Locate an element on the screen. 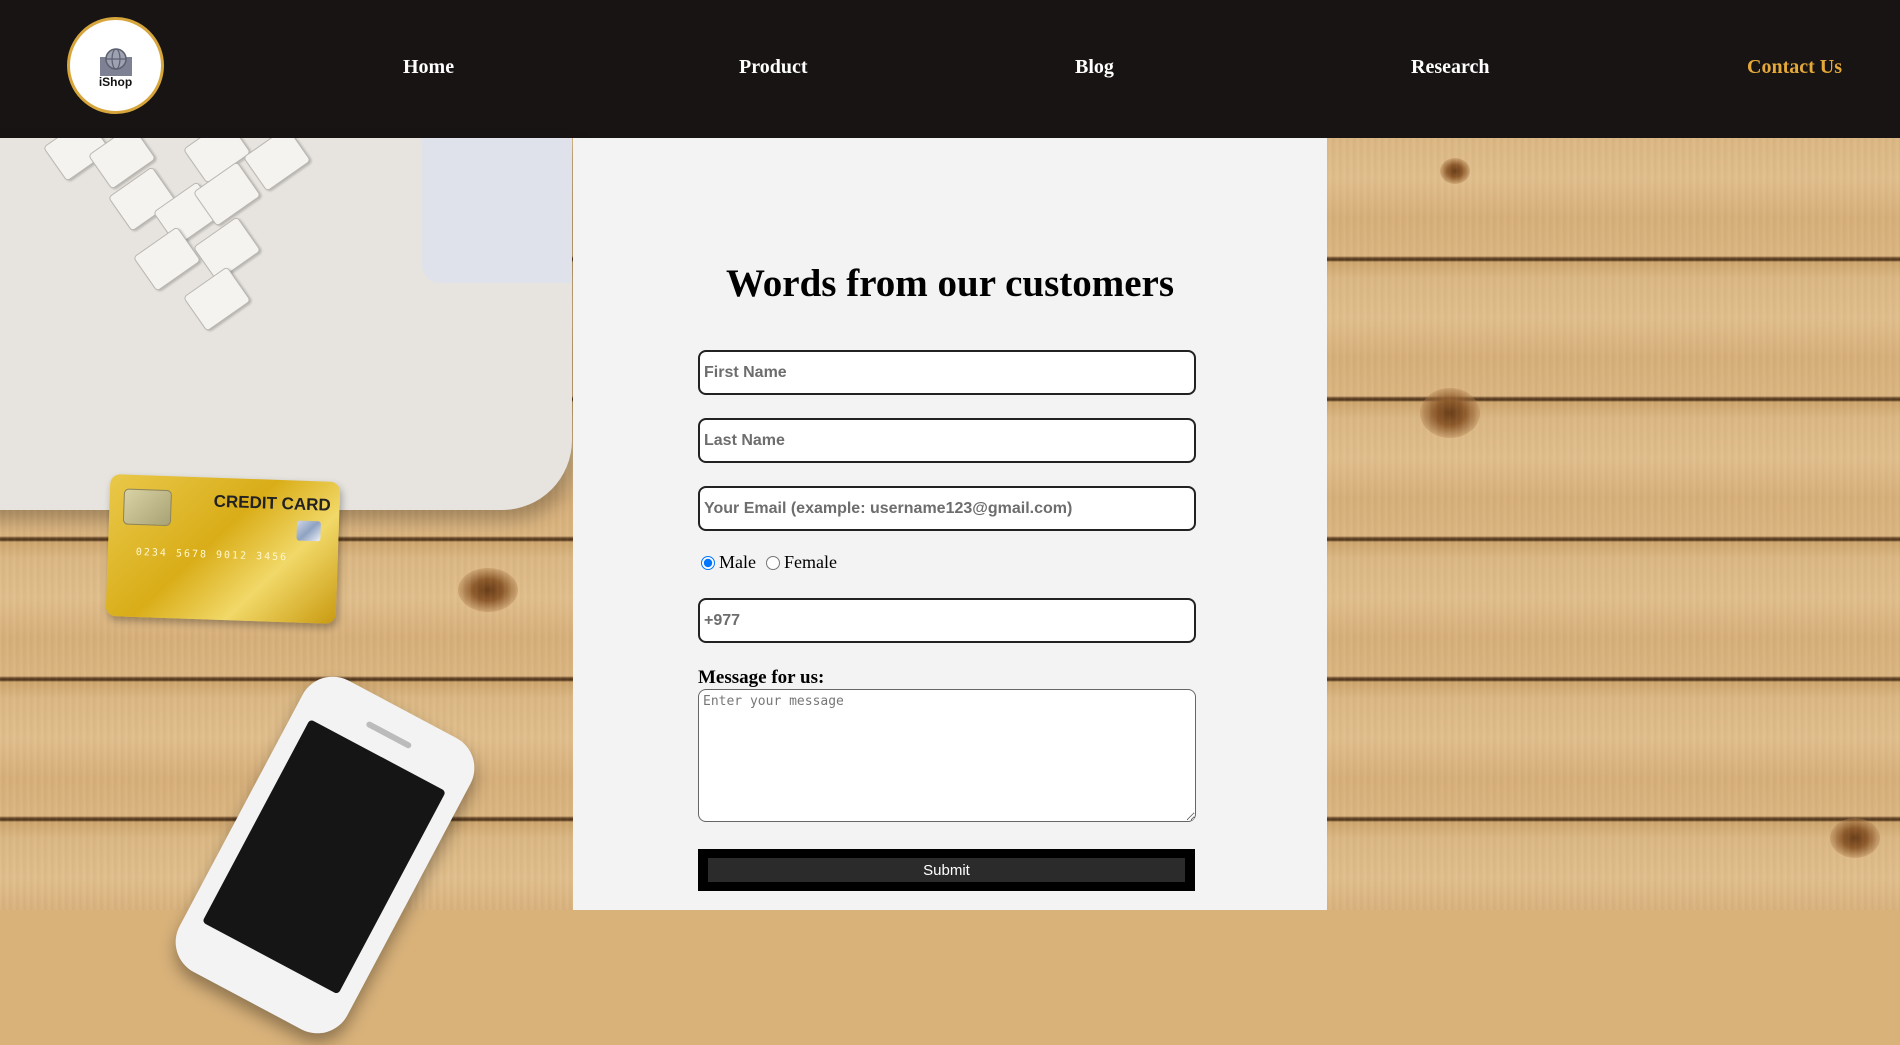  ishop-logo: iShop is located at coordinates (115, 65).